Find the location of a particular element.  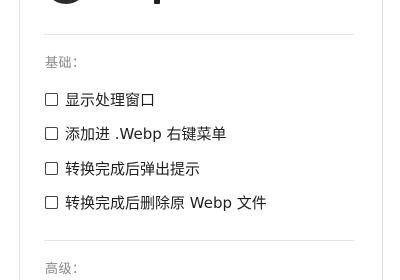

option-show-window: 显示处理窗口 is located at coordinates (100, 99).